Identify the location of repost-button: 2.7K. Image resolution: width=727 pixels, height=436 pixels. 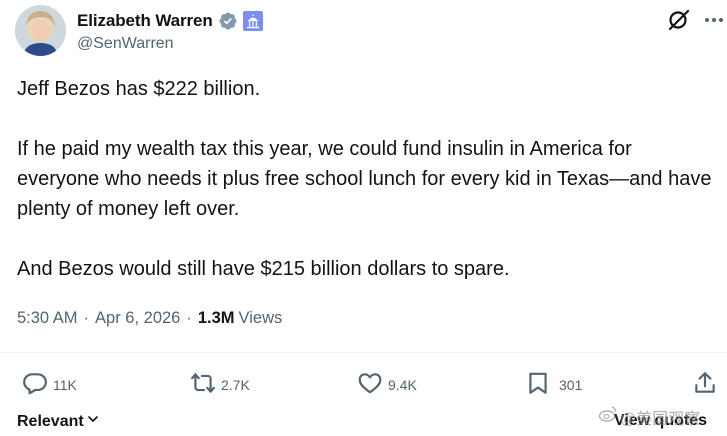
(220, 385).